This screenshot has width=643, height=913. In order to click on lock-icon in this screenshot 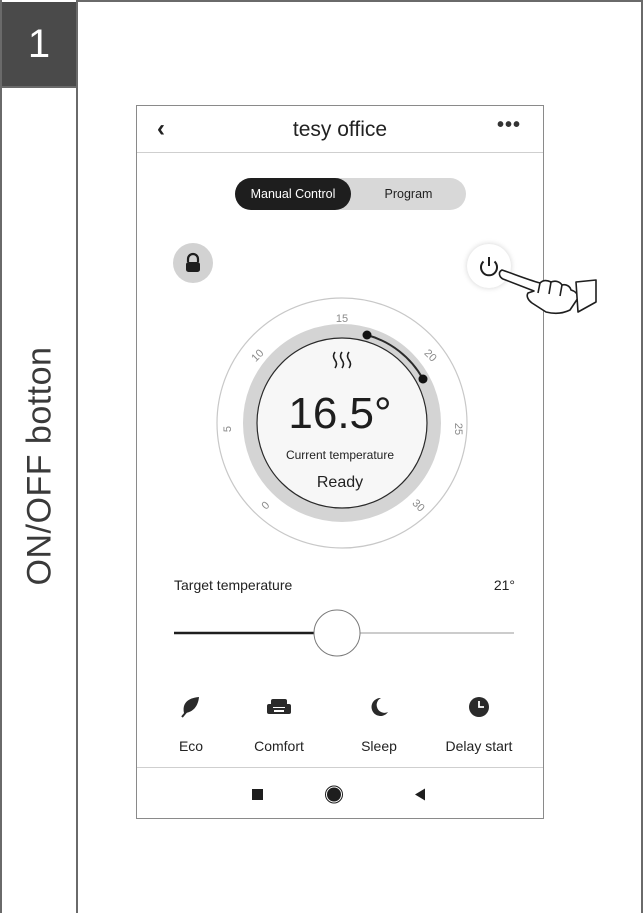, I will do `click(193, 262)`.